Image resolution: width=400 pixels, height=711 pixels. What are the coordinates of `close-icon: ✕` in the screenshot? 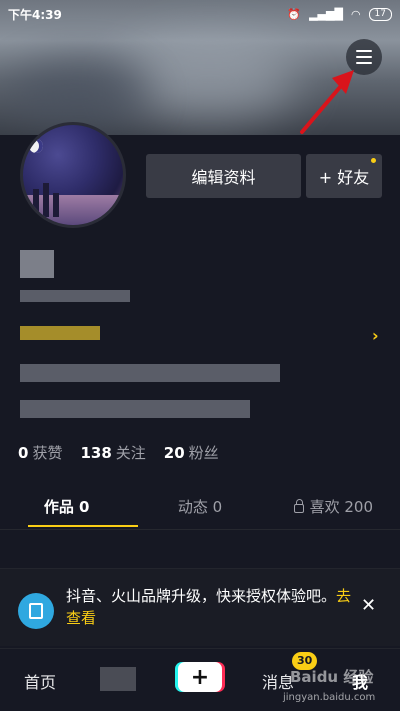 It's located at (368, 605).